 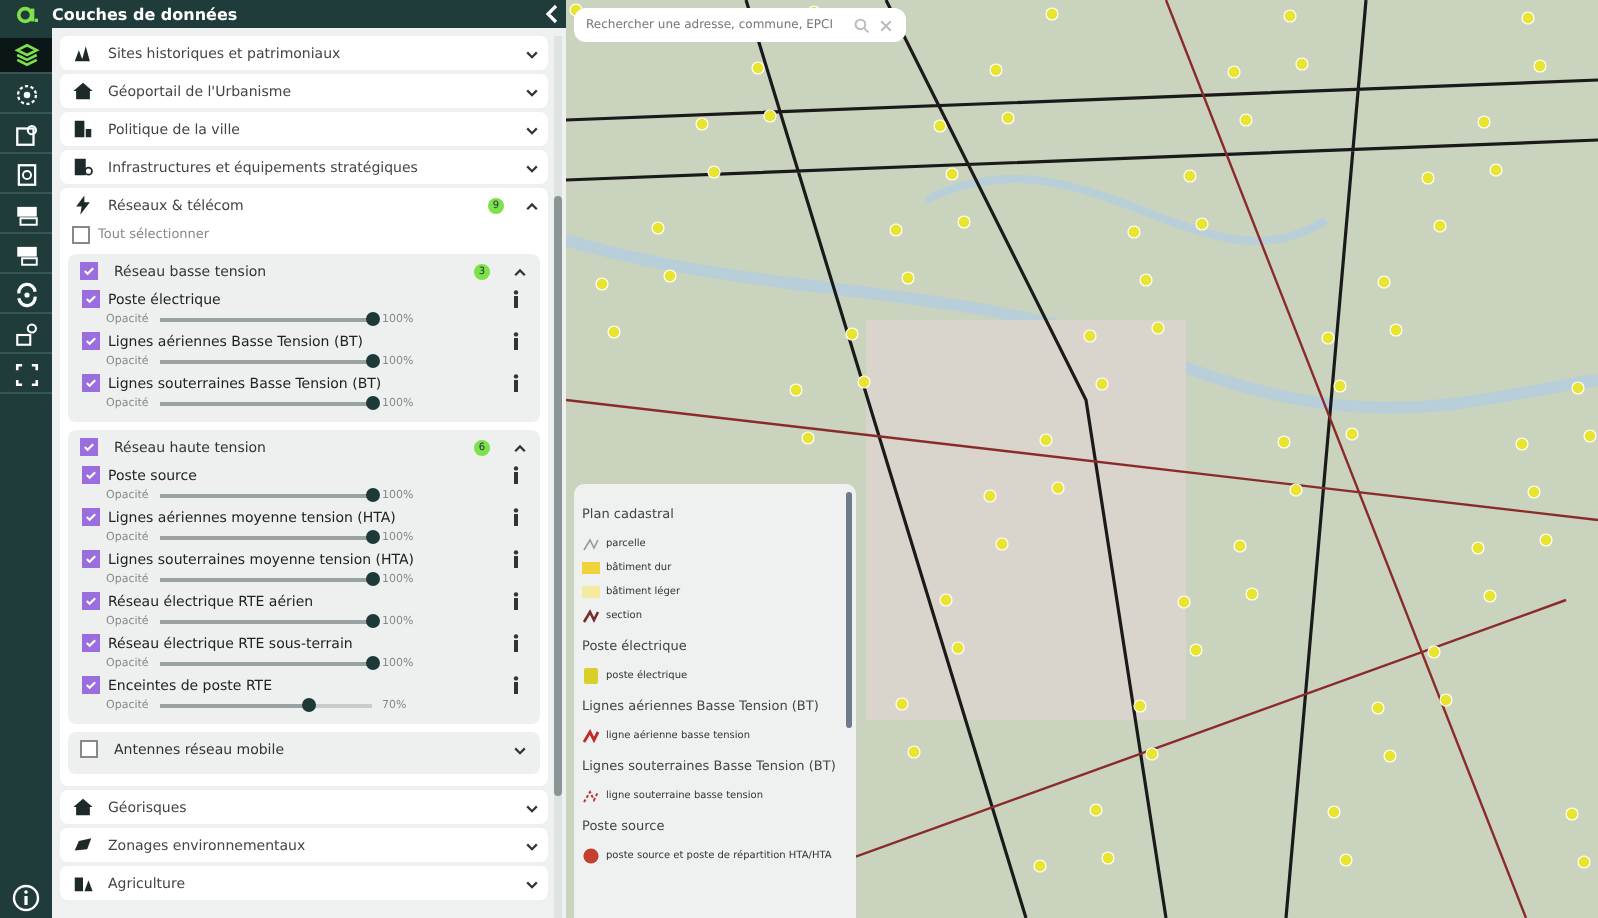 What do you see at coordinates (552, 14) in the screenshot?
I see `collapse-icon` at bounding box center [552, 14].